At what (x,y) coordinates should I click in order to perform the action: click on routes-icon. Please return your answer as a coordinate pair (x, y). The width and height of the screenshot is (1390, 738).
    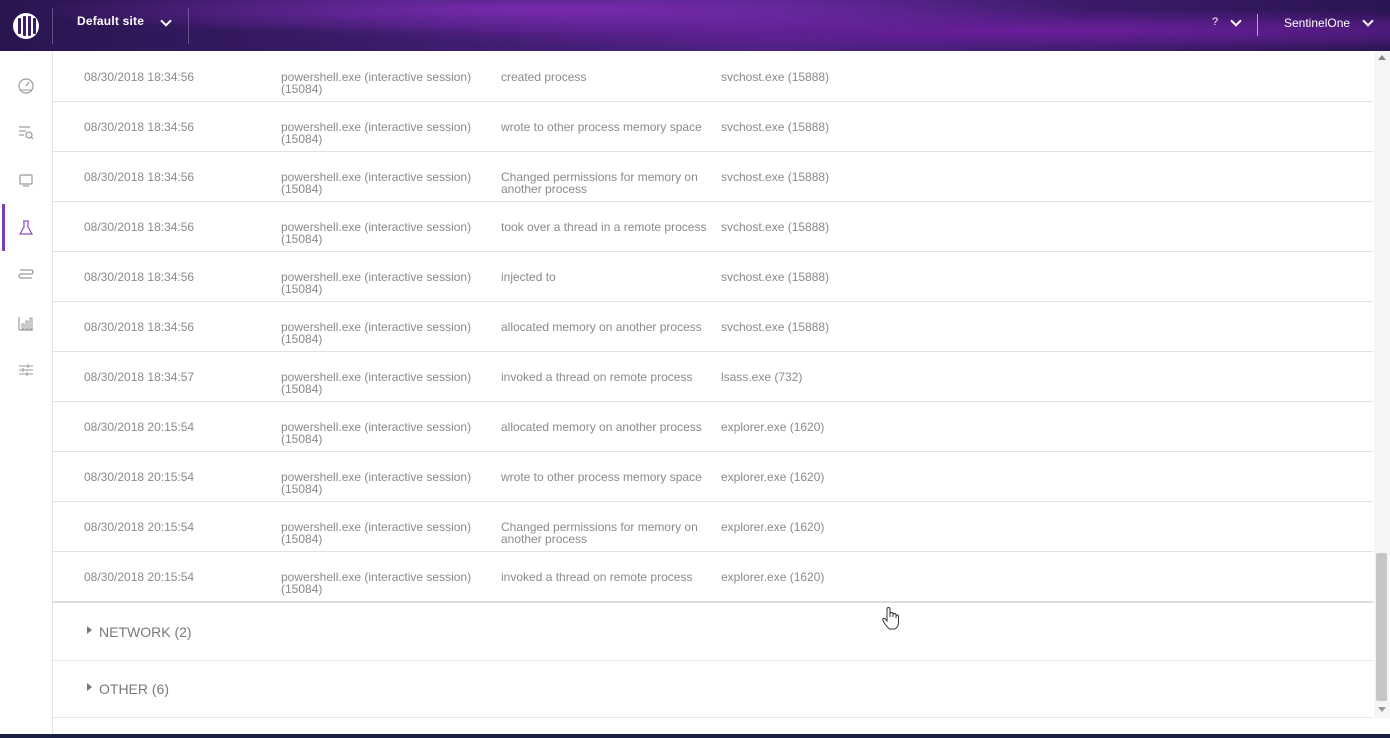
    Looking at the image, I should click on (26, 275).